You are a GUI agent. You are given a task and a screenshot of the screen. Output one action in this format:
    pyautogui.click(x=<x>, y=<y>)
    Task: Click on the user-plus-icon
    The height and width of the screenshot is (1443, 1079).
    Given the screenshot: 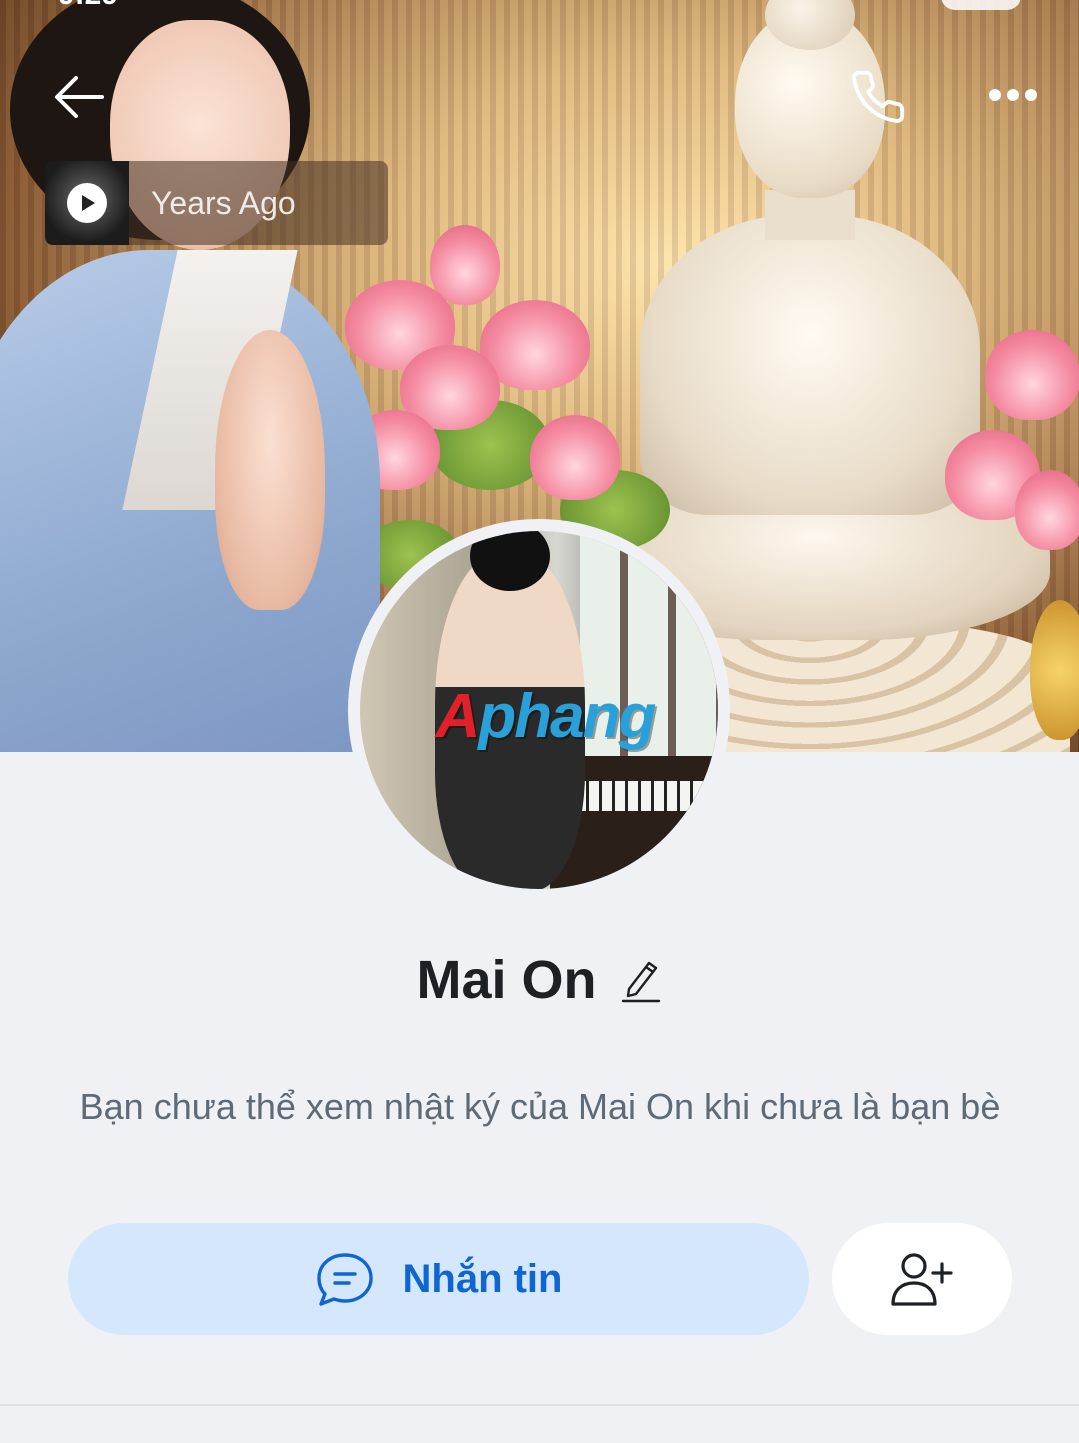 What is the action you would take?
    pyautogui.click(x=922, y=1279)
    